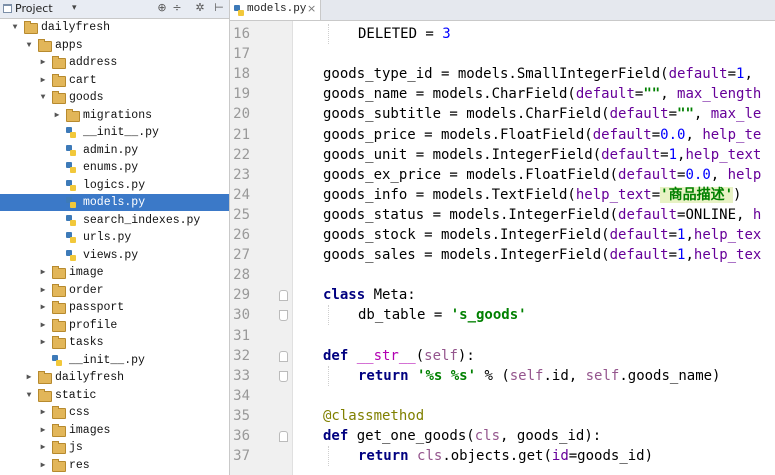 This screenshot has height=475, width=775. I want to click on tree-file: views.py, so click(114, 255).